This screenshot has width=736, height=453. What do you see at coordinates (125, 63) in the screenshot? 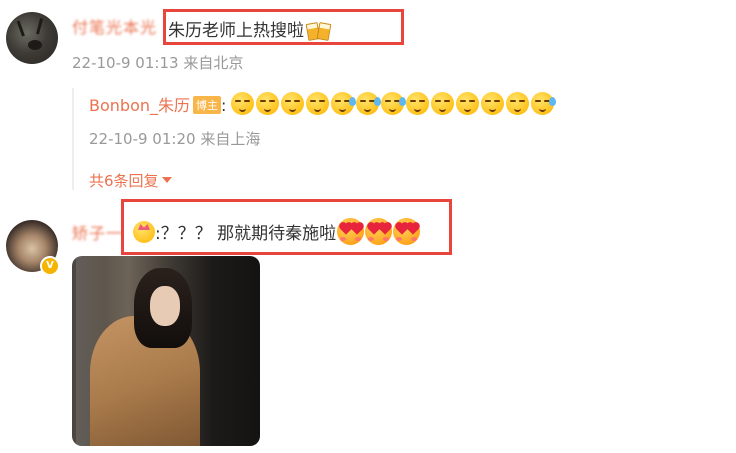
I see `timestamp: 22-10-9 01:13` at bounding box center [125, 63].